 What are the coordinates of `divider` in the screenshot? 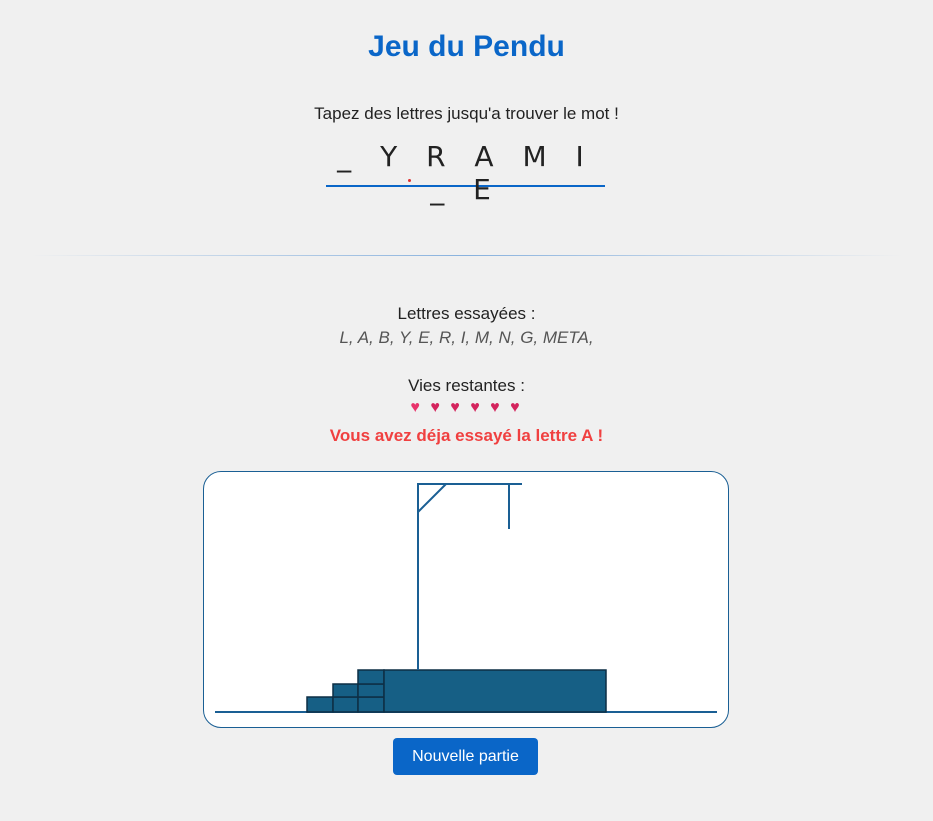 It's located at (466, 255).